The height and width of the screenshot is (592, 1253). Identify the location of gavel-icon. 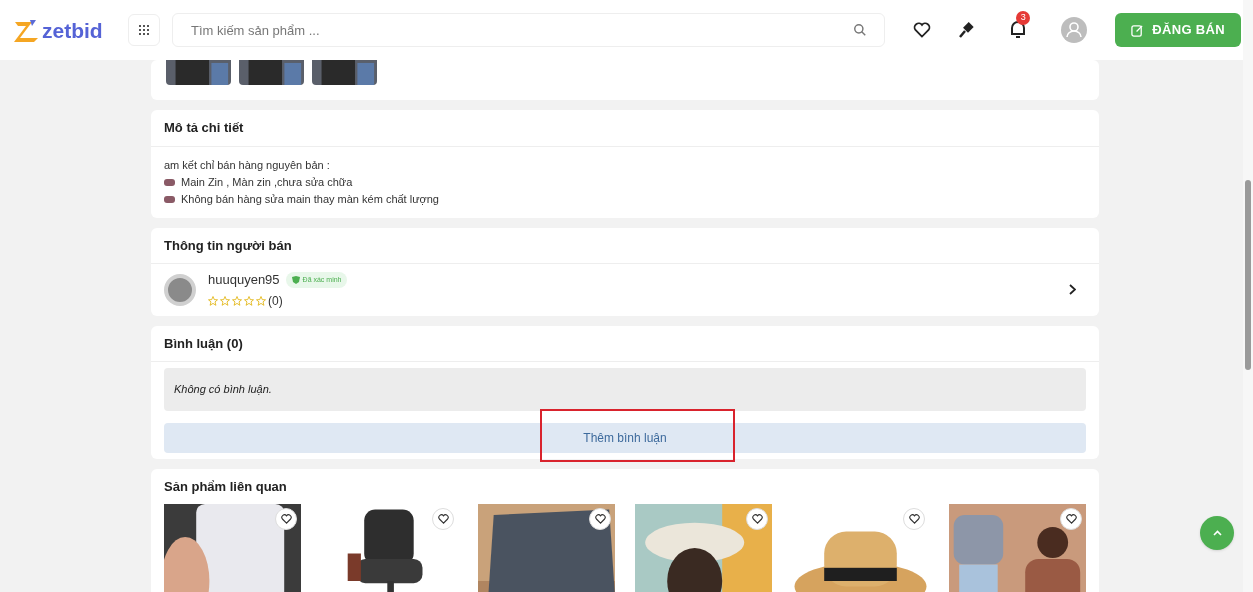
(967, 30).